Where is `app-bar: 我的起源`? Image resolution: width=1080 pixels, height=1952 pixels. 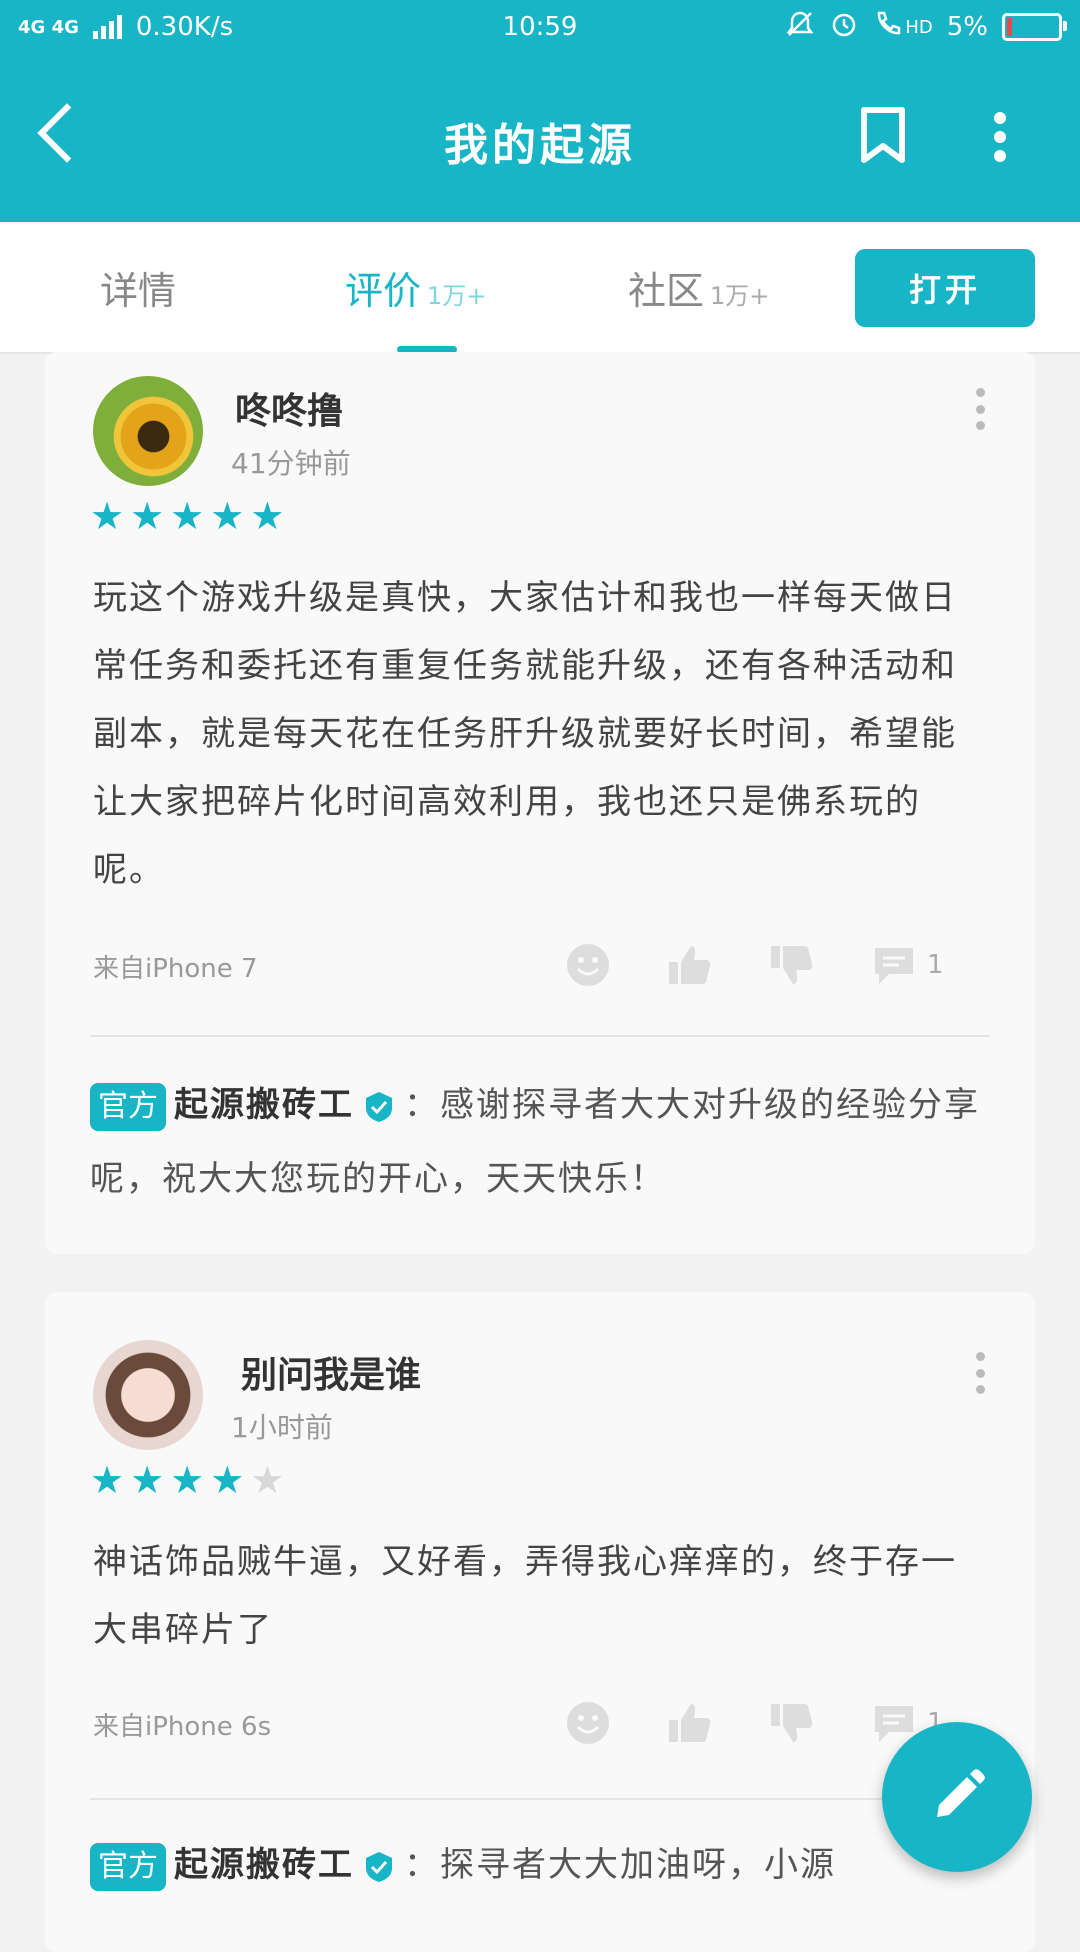 app-bar: 我的起源 is located at coordinates (540, 138).